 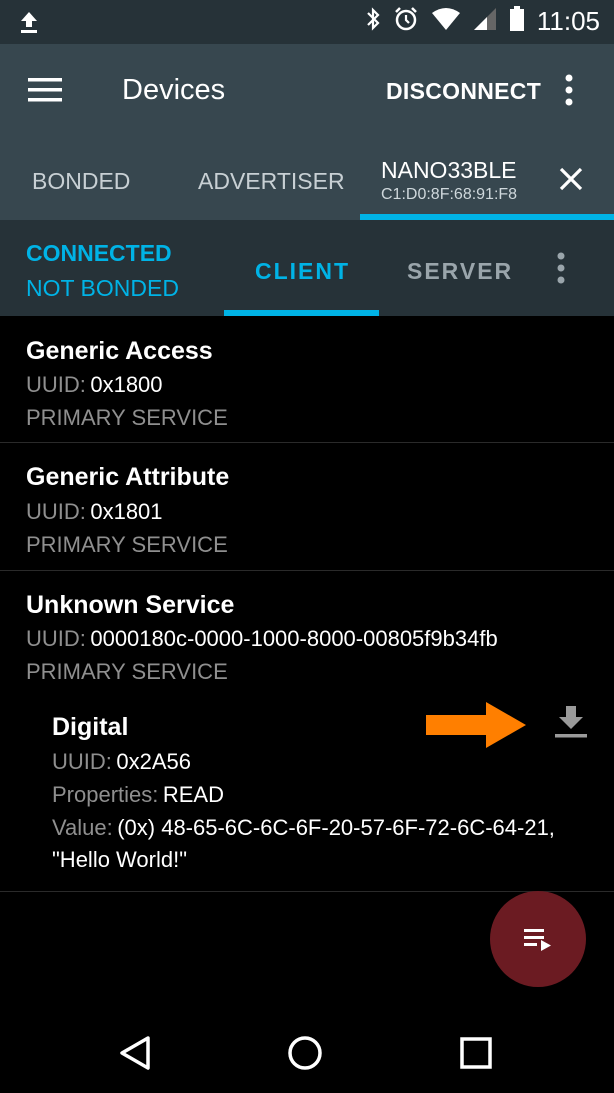 What do you see at coordinates (449, 194) in the screenshot?
I see `device-mac: C1:D0:8F:68:91:F8` at bounding box center [449, 194].